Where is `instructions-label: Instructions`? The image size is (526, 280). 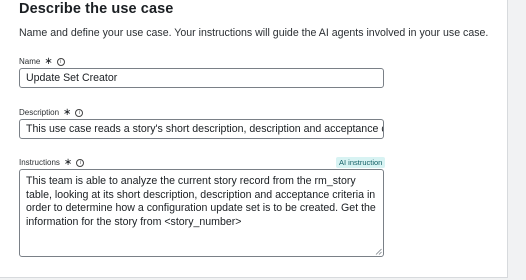
instructions-label: Instructions is located at coordinates (39, 162).